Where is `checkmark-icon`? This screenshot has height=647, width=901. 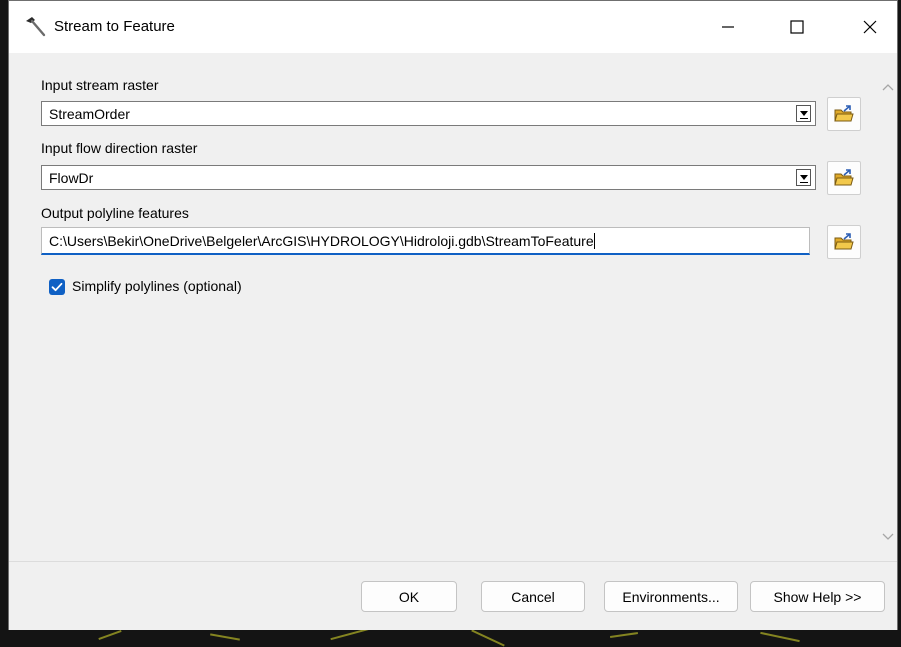 checkmark-icon is located at coordinates (57, 287).